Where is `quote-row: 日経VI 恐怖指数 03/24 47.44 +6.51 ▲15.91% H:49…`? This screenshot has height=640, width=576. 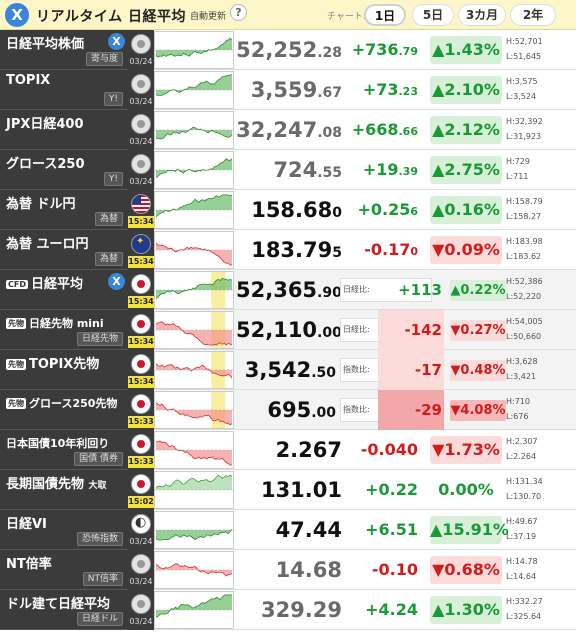
quote-row: 日経VI 恐怖指数 03/24 47.44 +6.51 ▲15.91% H:49… is located at coordinates (288, 530).